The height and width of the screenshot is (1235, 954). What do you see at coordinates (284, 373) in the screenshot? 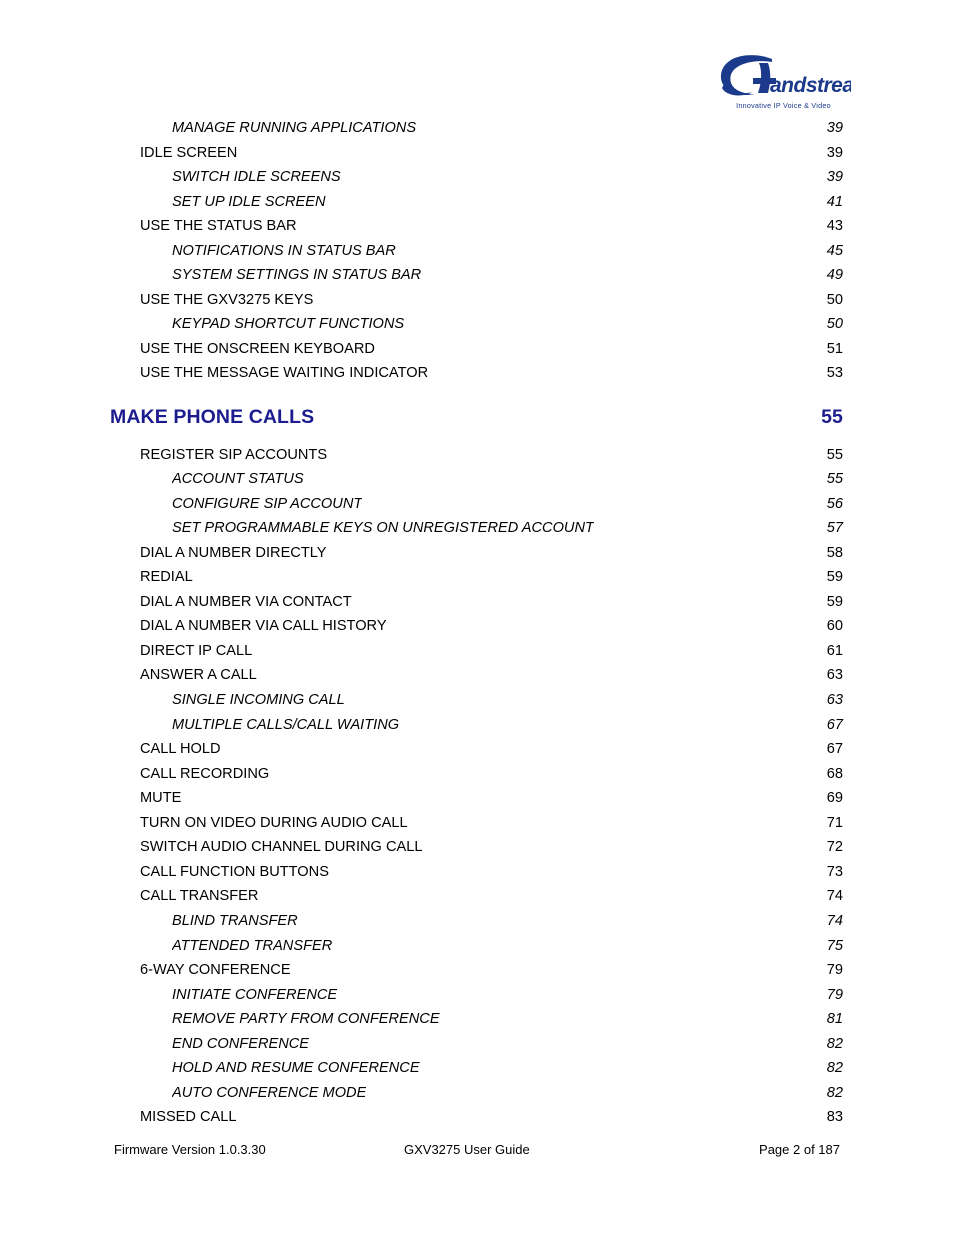
I see `toc-entry-label: USE THE MESSAGE WAITING INDICATOR` at bounding box center [284, 373].